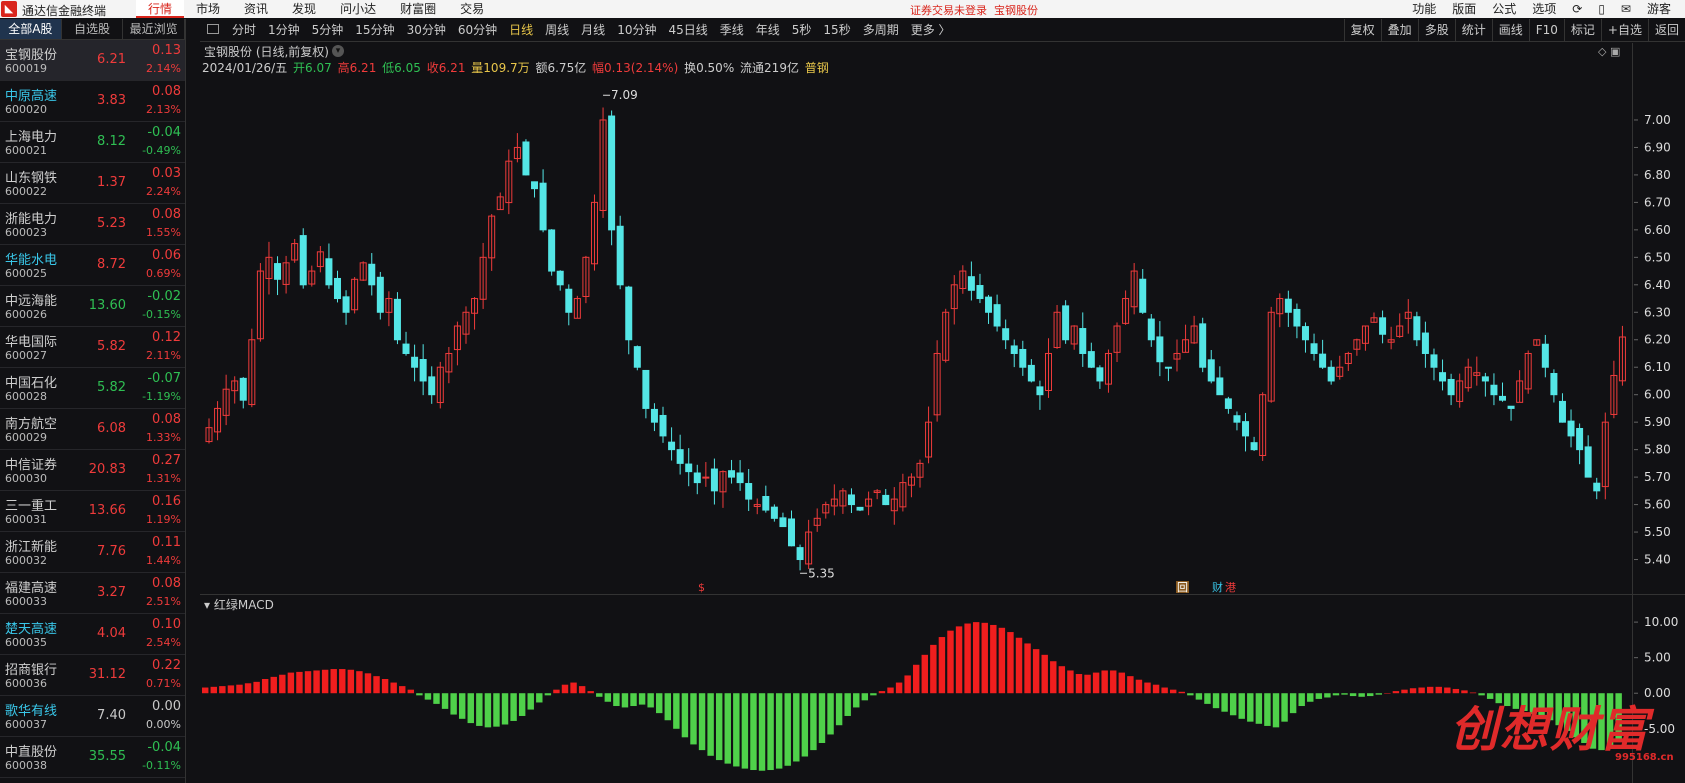 The width and height of the screenshot is (1685, 783). I want to click on tool-button-5: F10, so click(1546, 30).